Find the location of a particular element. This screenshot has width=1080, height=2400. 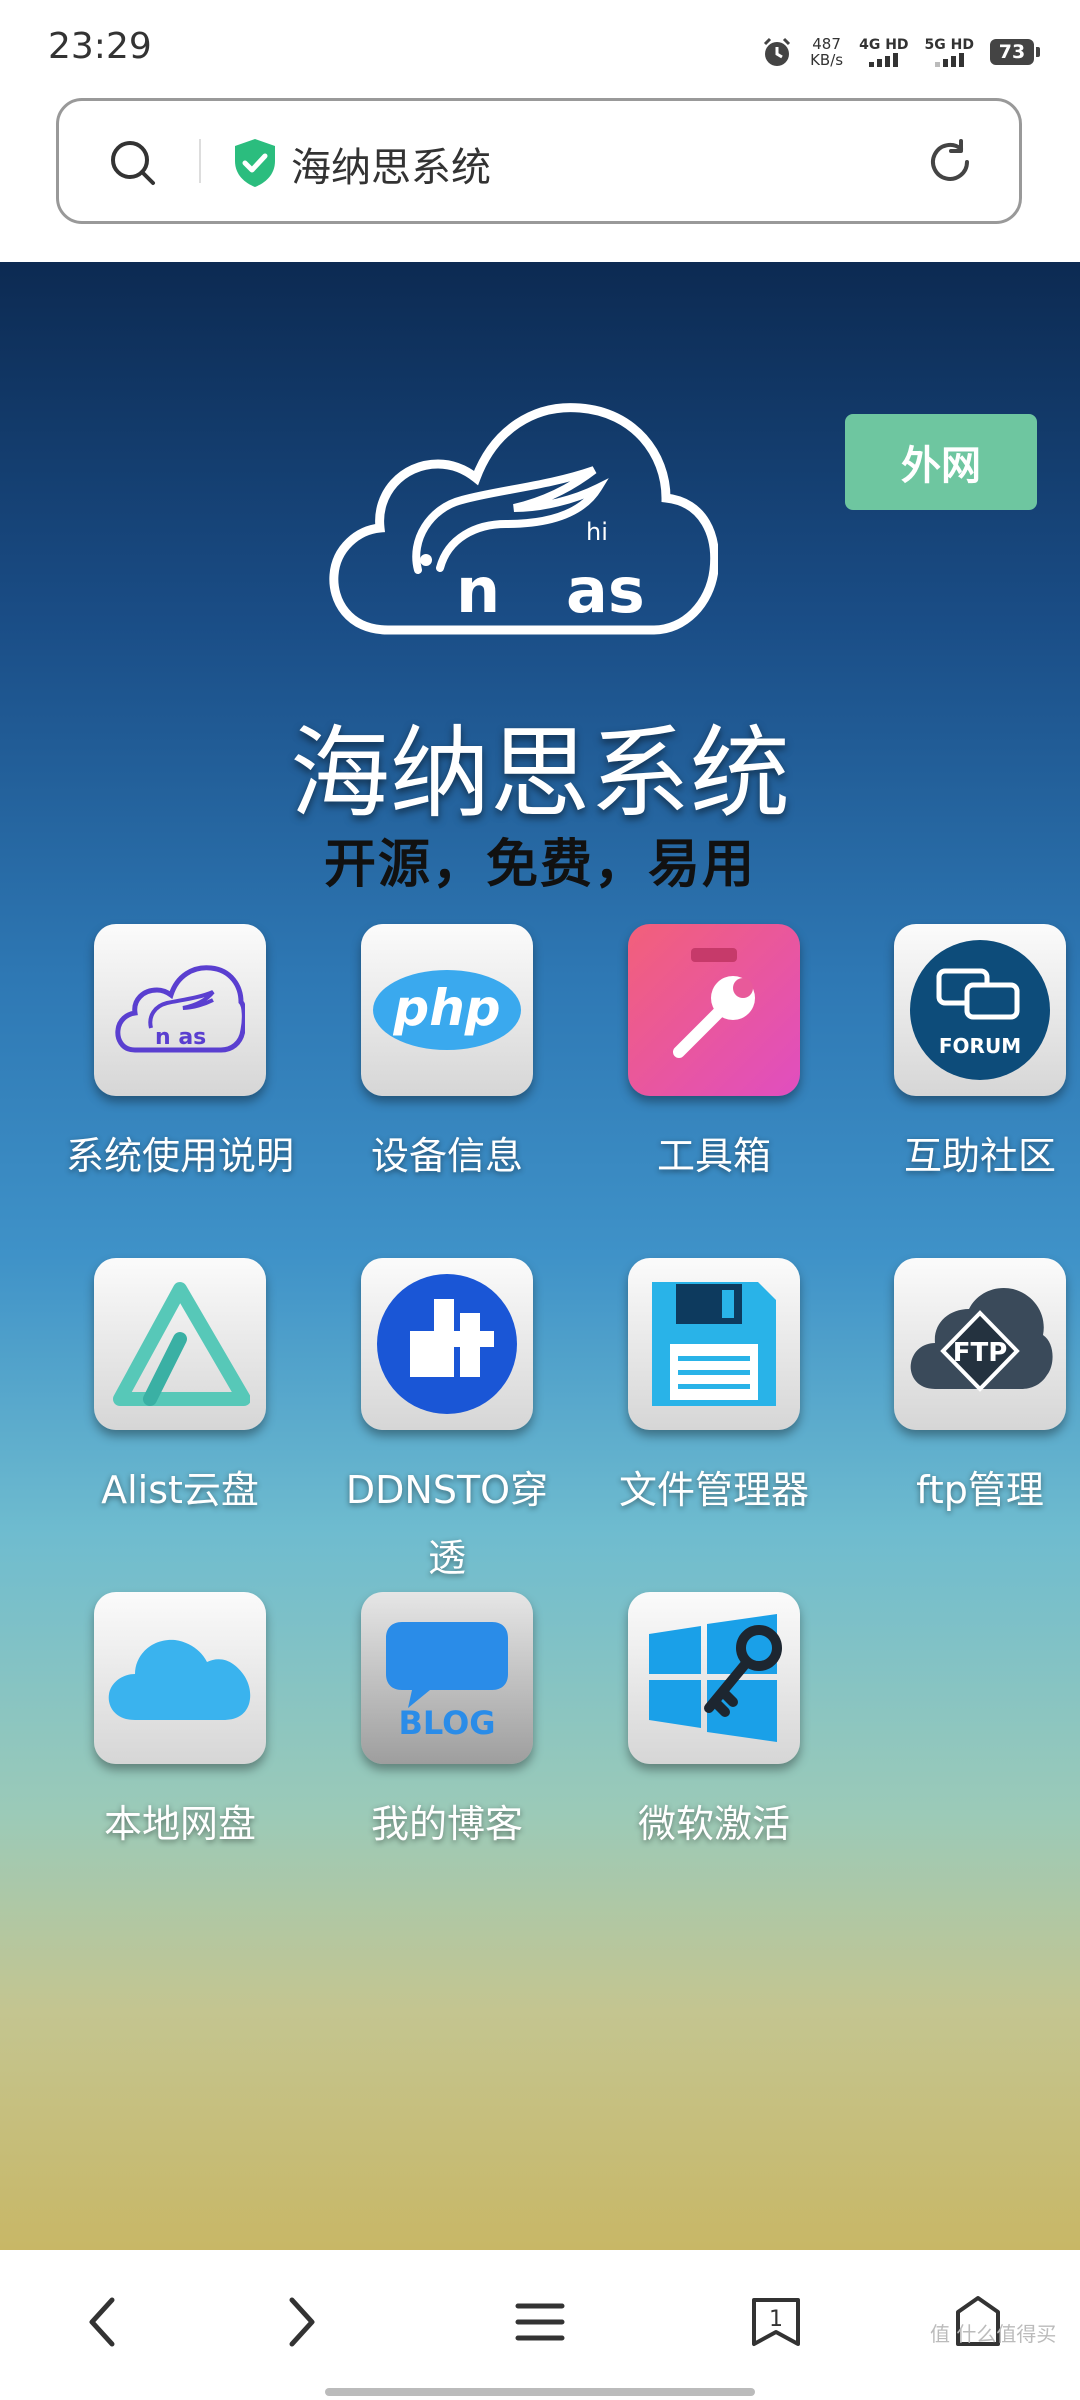

forward-button is located at coordinates (302, 2322).